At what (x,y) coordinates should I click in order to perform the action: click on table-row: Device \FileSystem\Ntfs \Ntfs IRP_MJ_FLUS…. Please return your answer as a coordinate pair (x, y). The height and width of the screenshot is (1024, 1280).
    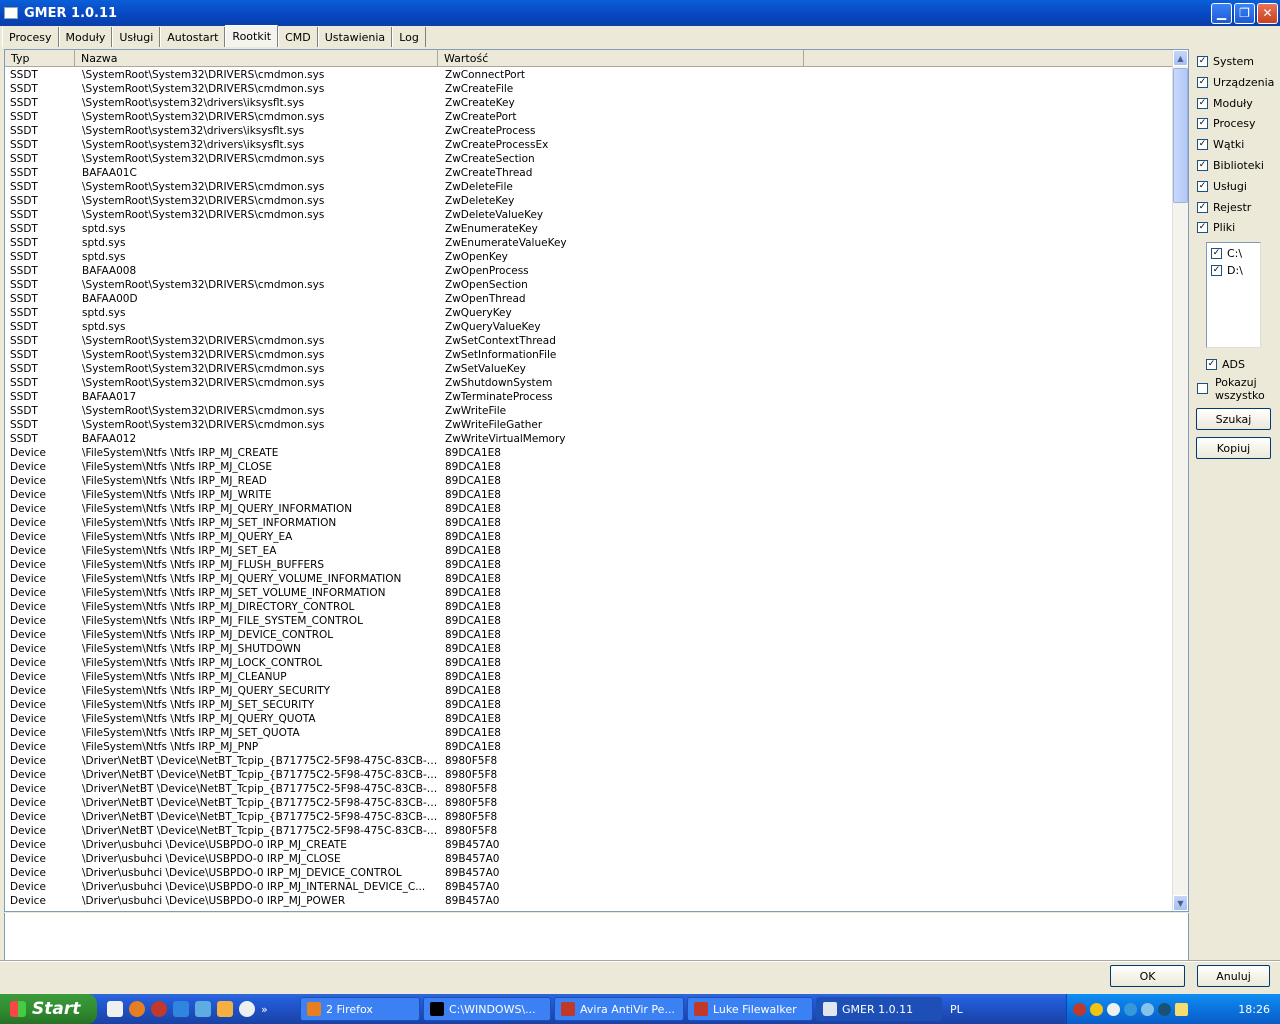
    Looking at the image, I should click on (589, 565).